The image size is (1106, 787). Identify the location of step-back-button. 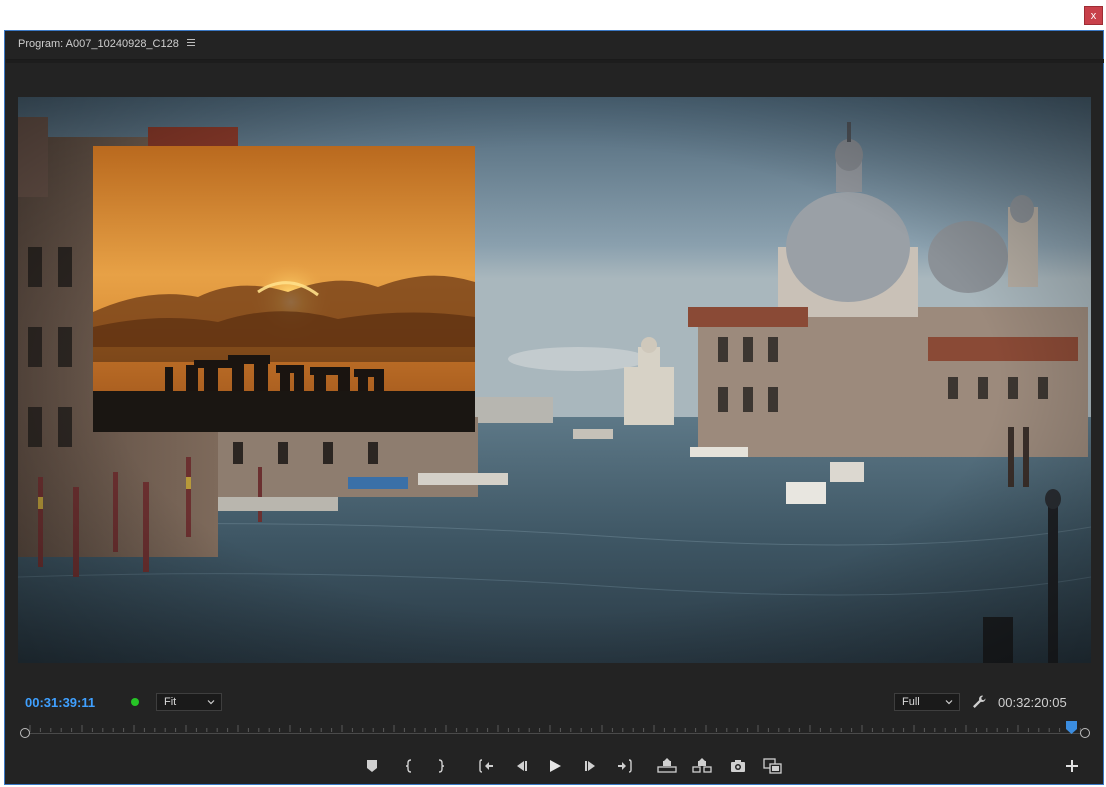
(521, 766).